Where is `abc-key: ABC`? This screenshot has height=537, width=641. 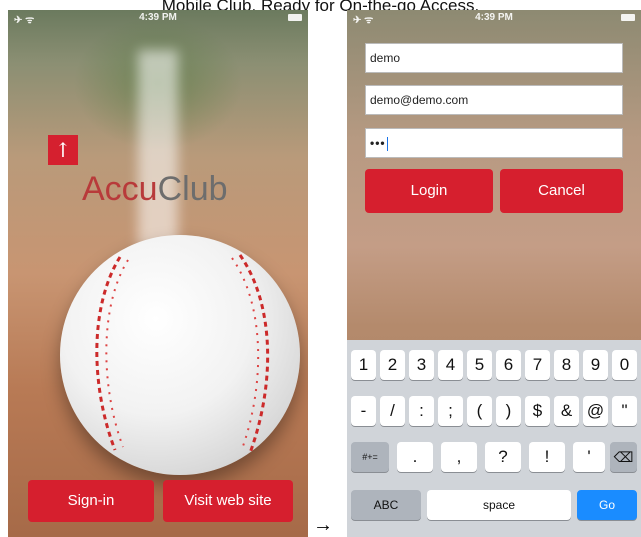 abc-key: ABC is located at coordinates (386, 505).